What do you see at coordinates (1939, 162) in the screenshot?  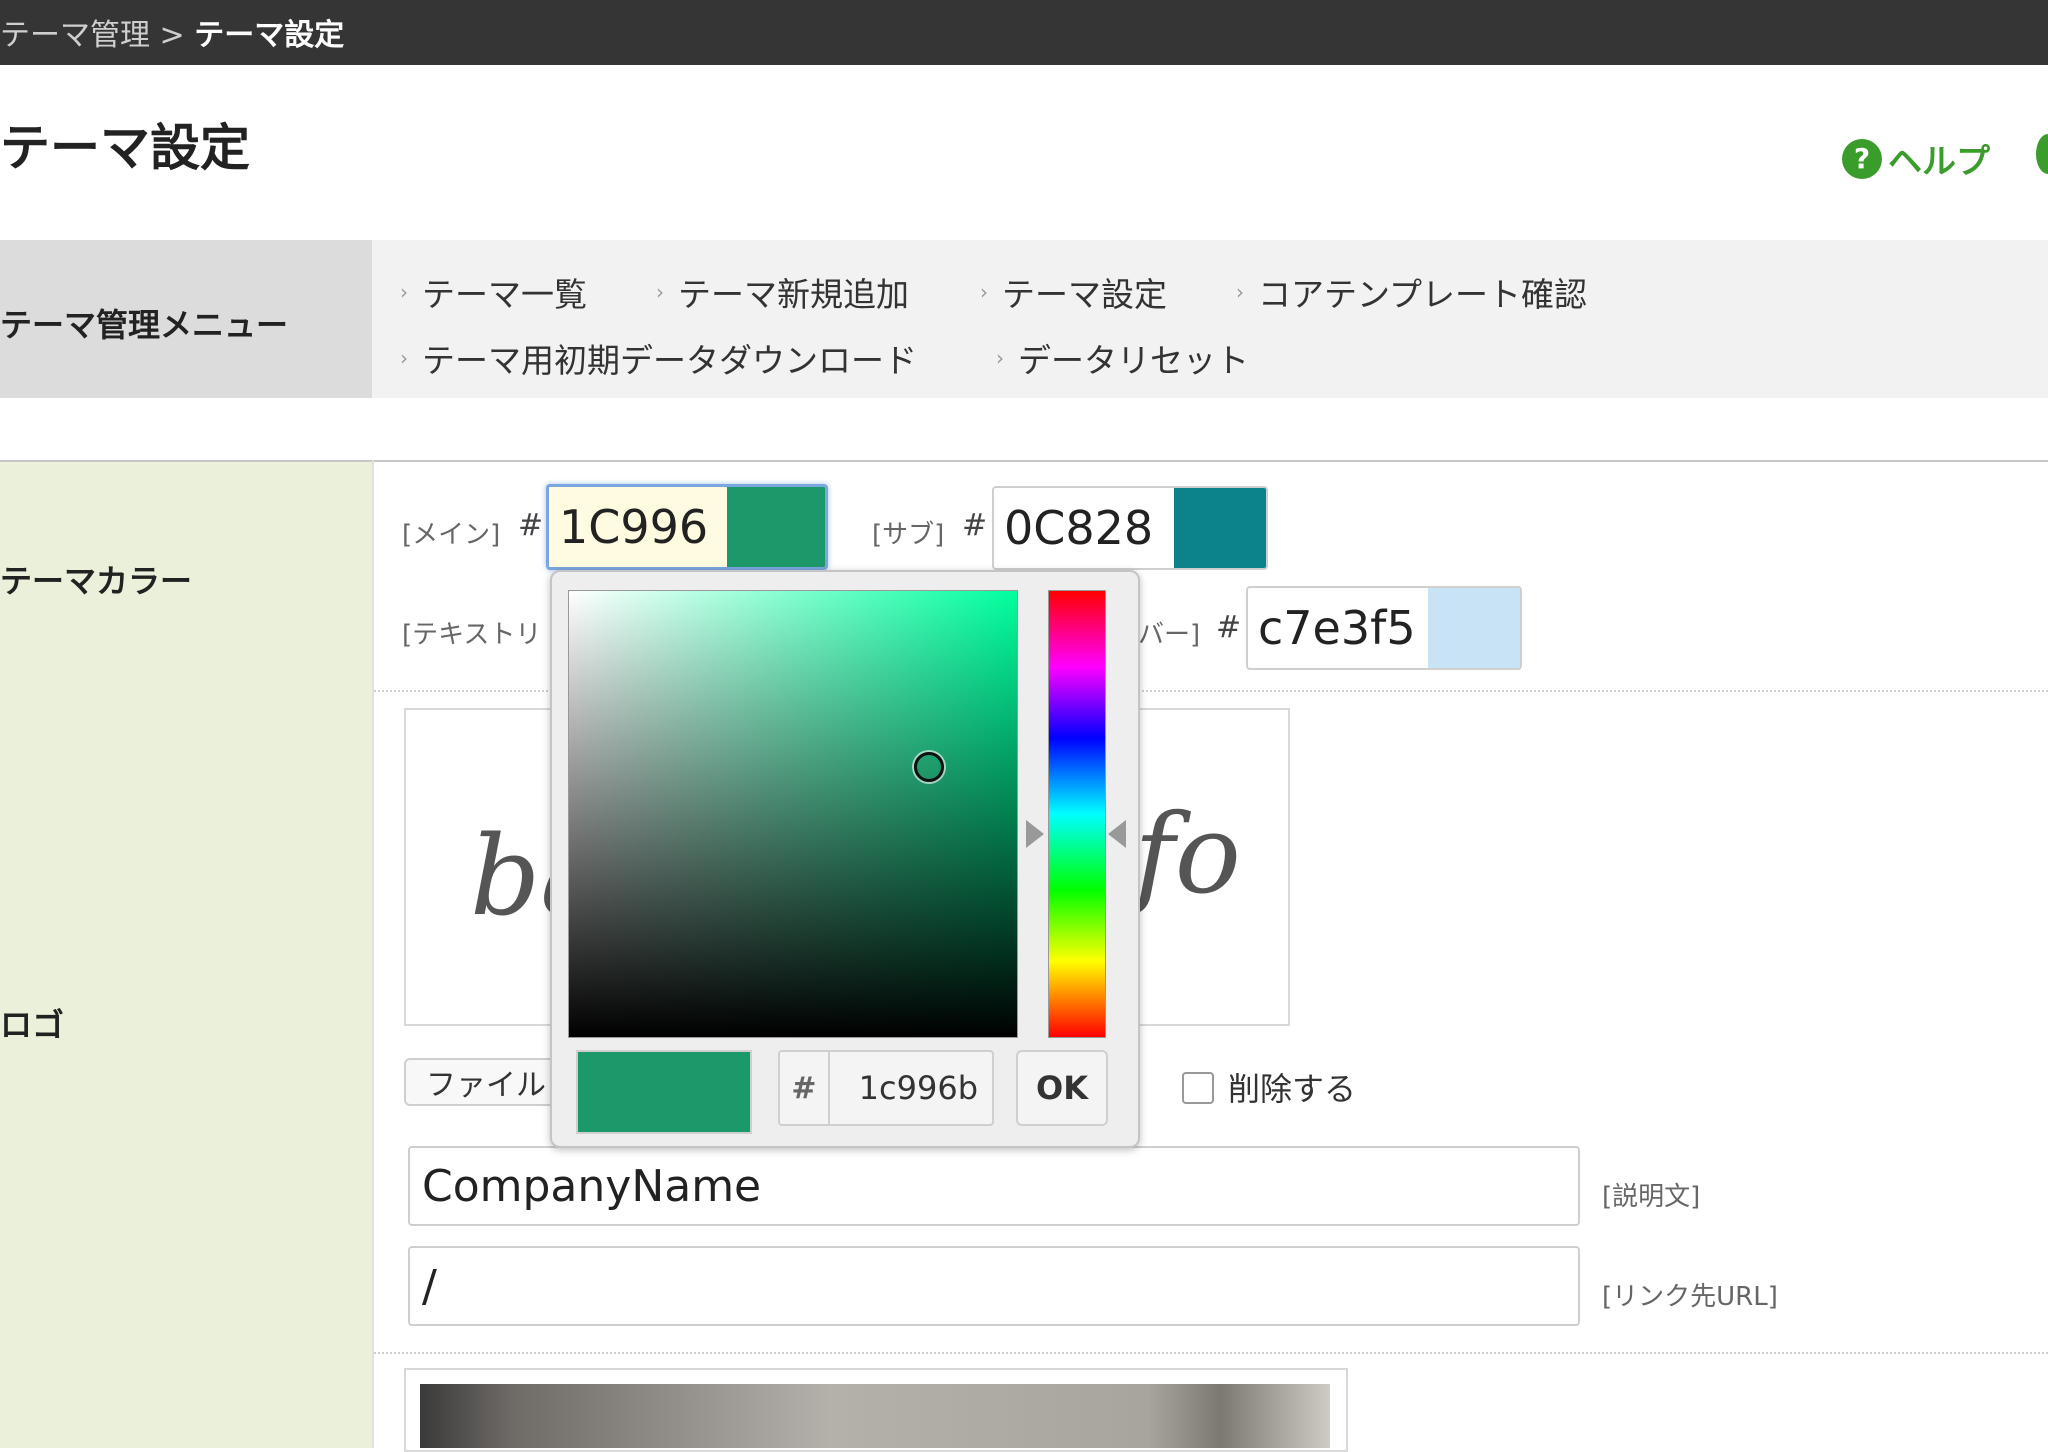 I see `help-label: ヘルプ` at bounding box center [1939, 162].